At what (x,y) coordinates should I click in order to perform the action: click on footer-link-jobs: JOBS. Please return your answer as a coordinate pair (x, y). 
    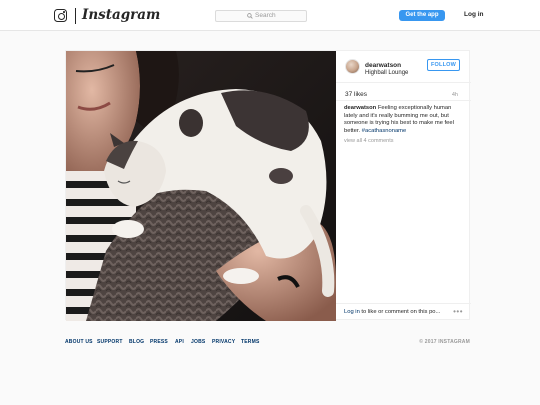
    Looking at the image, I should click on (198, 342).